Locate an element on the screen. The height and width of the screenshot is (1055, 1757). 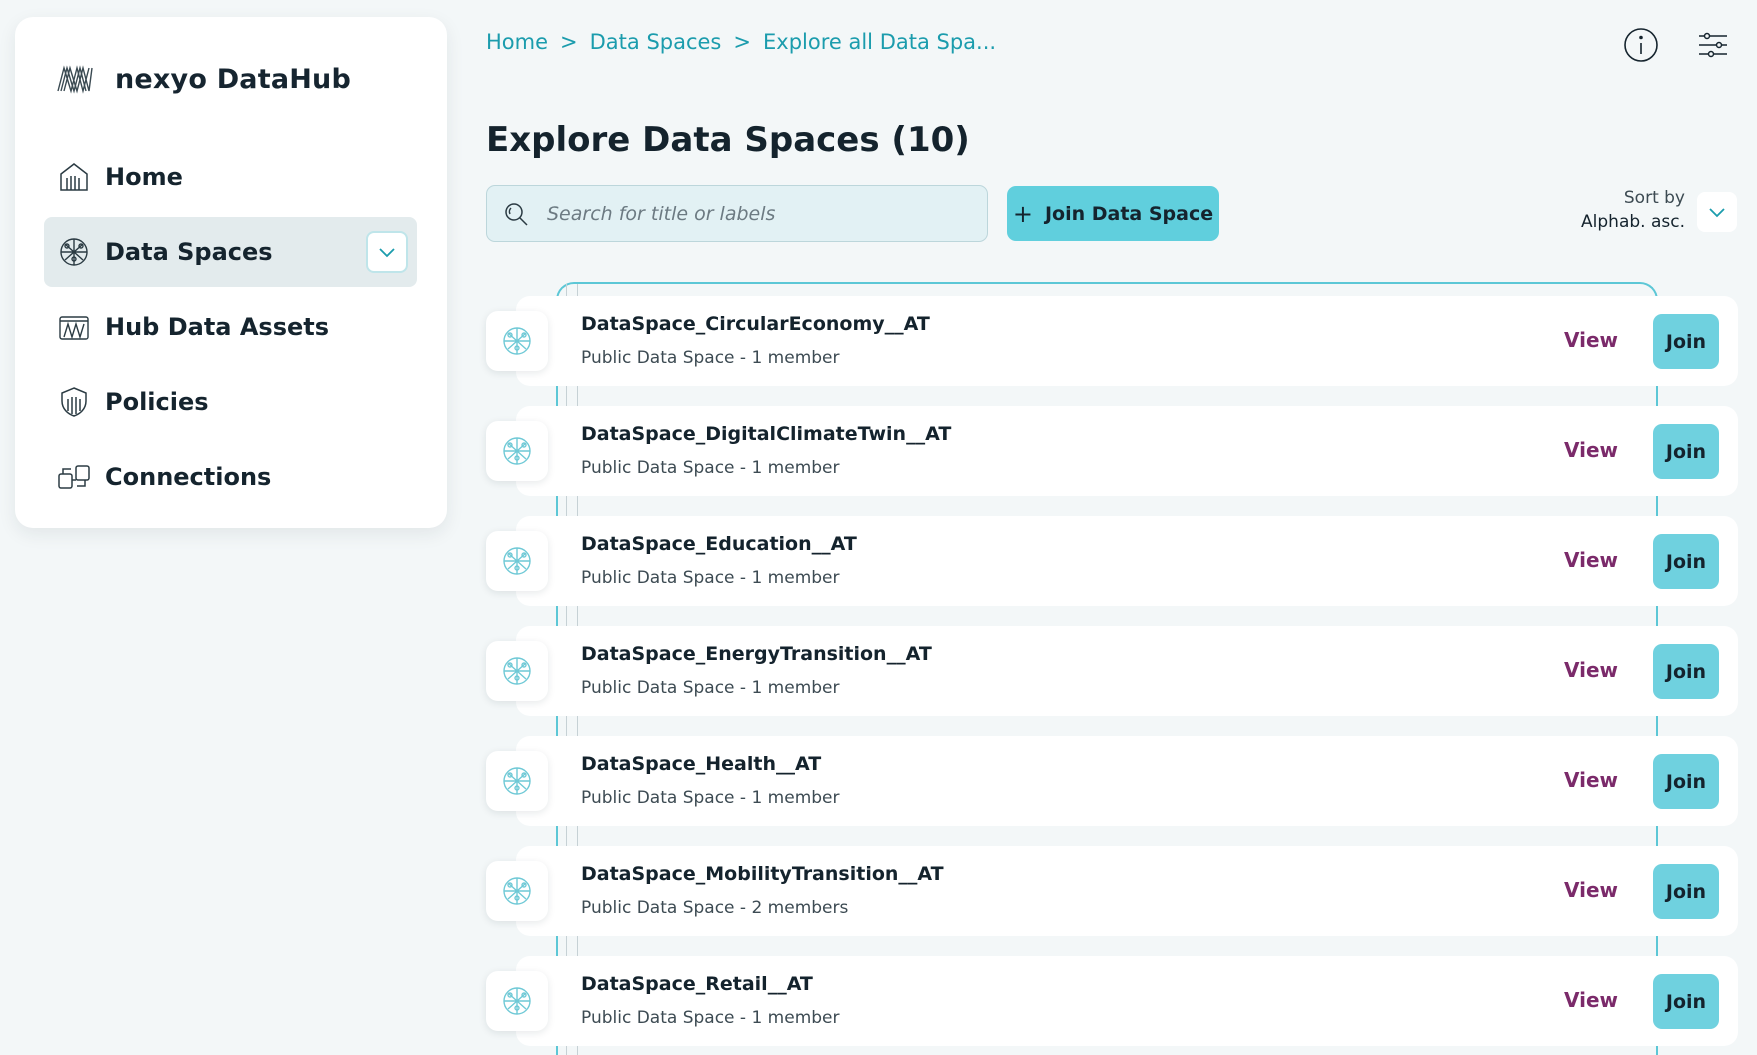
sidebar-item-label: Connections is located at coordinates (188, 477).